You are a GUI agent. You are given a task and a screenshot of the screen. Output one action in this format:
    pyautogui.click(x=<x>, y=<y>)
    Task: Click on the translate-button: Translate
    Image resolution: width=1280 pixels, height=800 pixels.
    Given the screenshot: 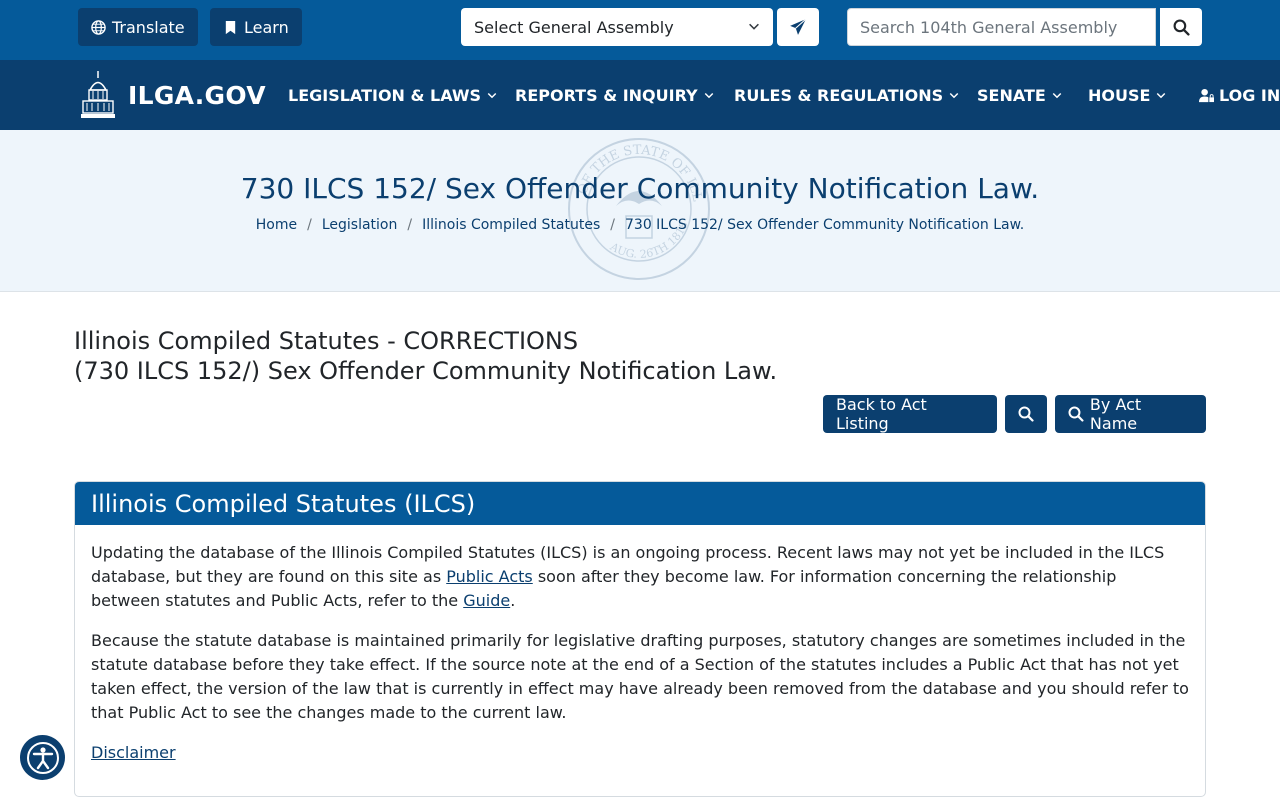 What is the action you would take?
    pyautogui.click(x=138, y=27)
    